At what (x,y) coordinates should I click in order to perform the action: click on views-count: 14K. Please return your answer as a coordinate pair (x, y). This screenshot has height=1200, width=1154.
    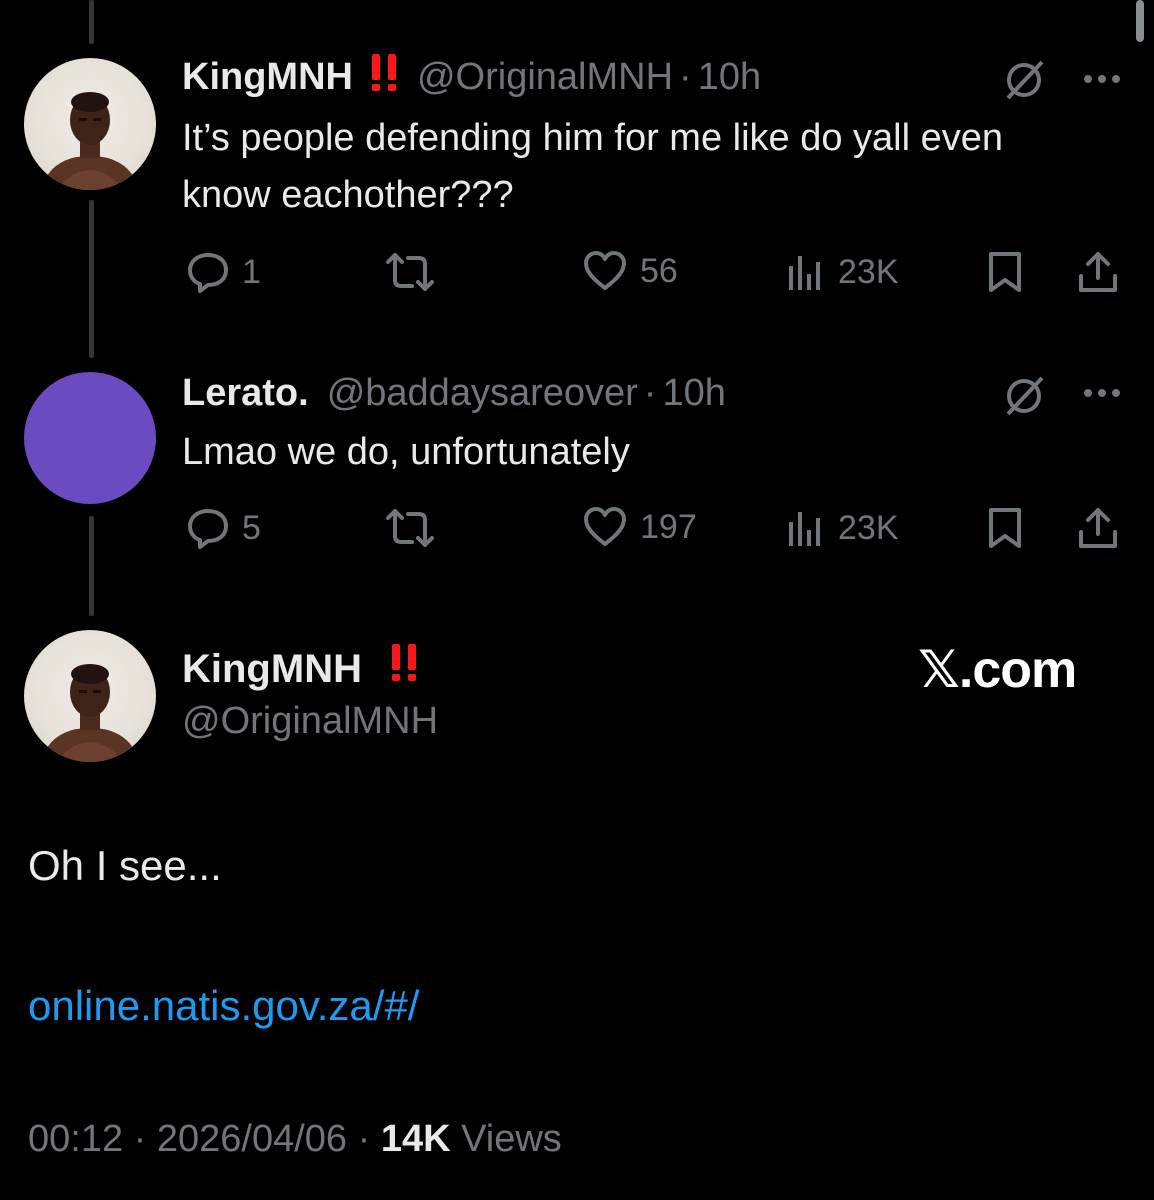
    Looking at the image, I should click on (415, 1139).